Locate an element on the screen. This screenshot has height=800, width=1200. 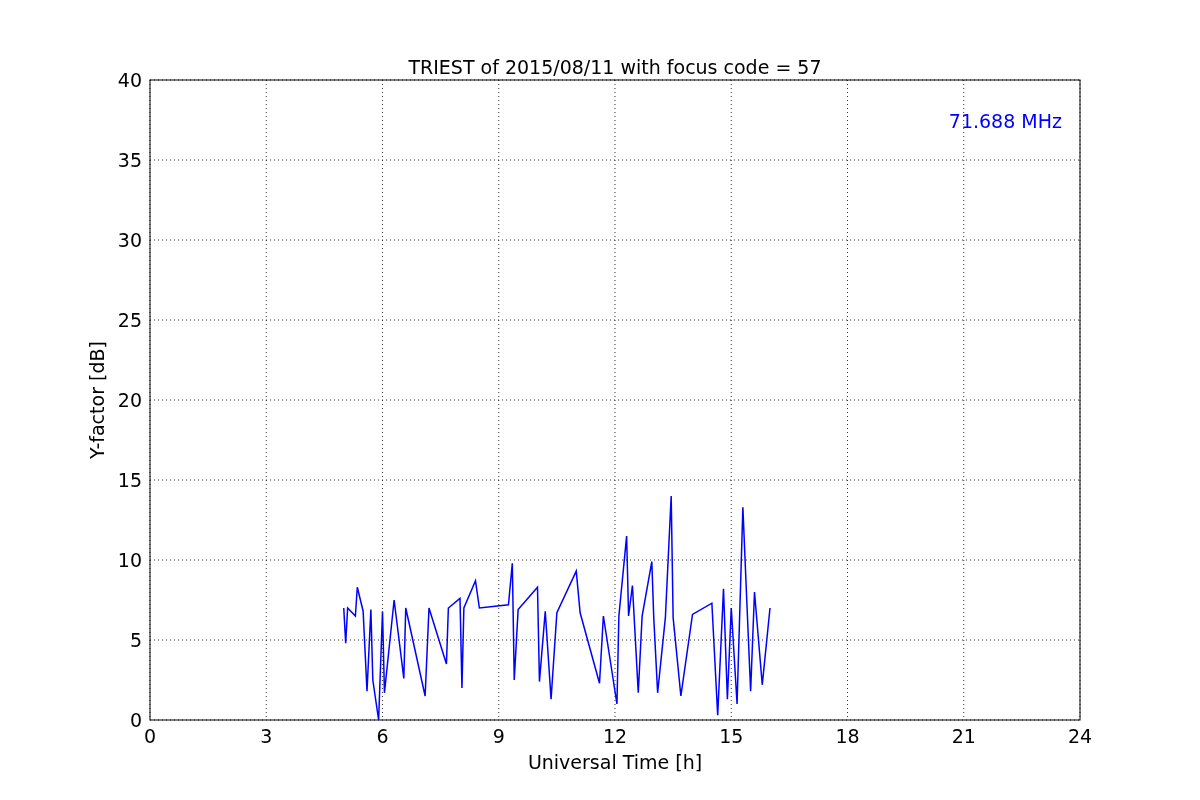
y-tick-label: 20 is located at coordinates (129, 400).